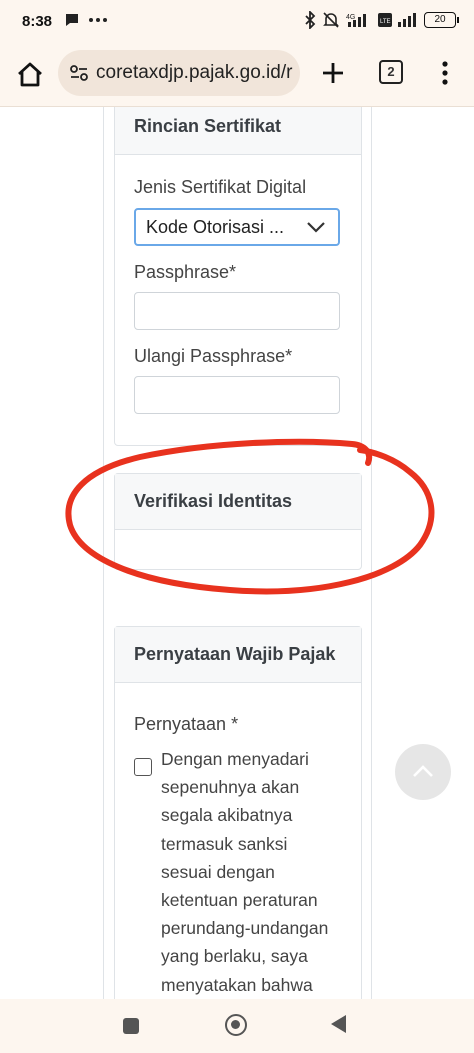 The width and height of the screenshot is (474, 1053). I want to click on statement-line: sesuai dengan, so click(218, 871).